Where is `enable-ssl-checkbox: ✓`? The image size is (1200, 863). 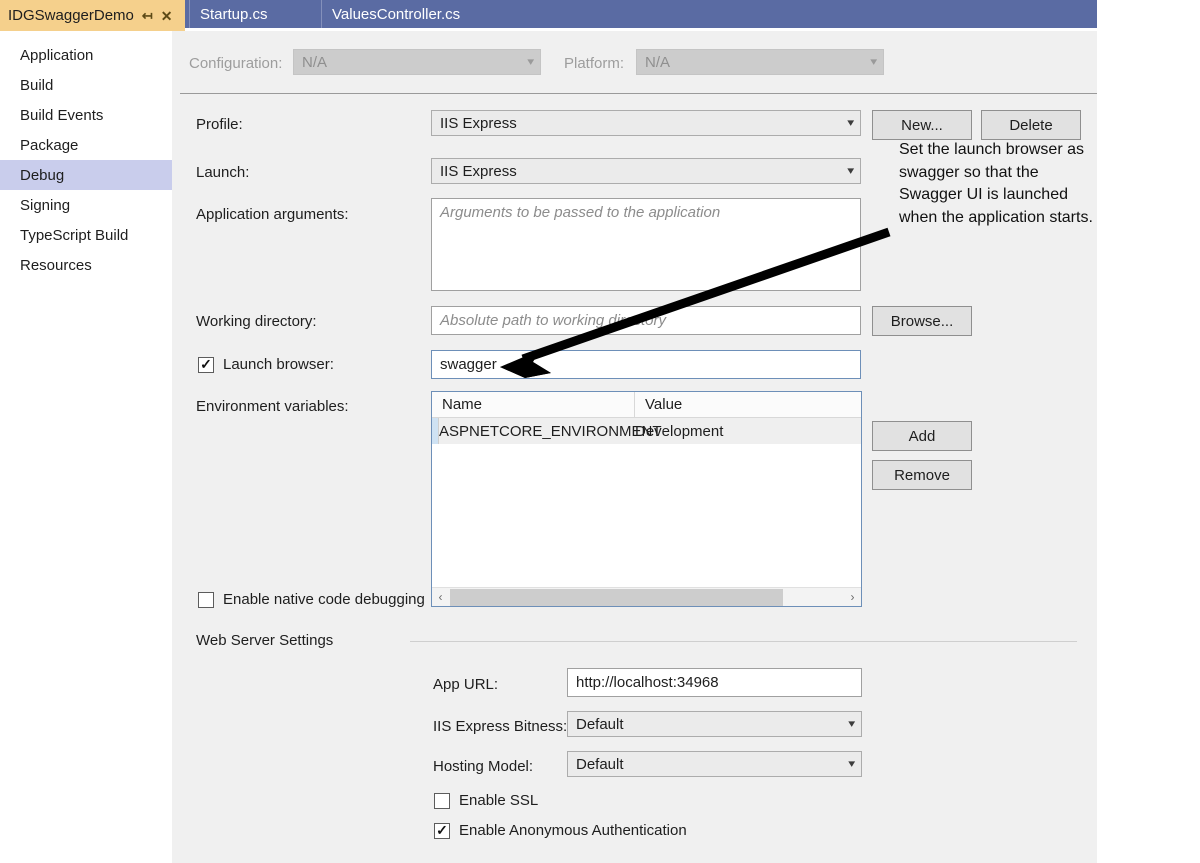 enable-ssl-checkbox: ✓ is located at coordinates (442, 800).